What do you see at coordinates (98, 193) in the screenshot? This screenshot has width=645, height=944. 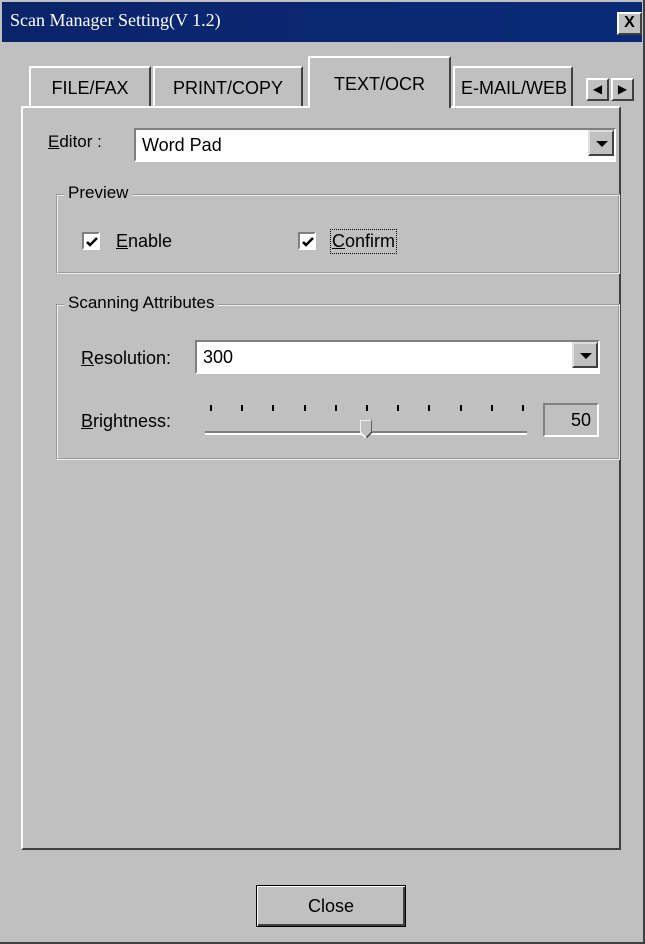 I see `preview-group-title: Preview` at bounding box center [98, 193].